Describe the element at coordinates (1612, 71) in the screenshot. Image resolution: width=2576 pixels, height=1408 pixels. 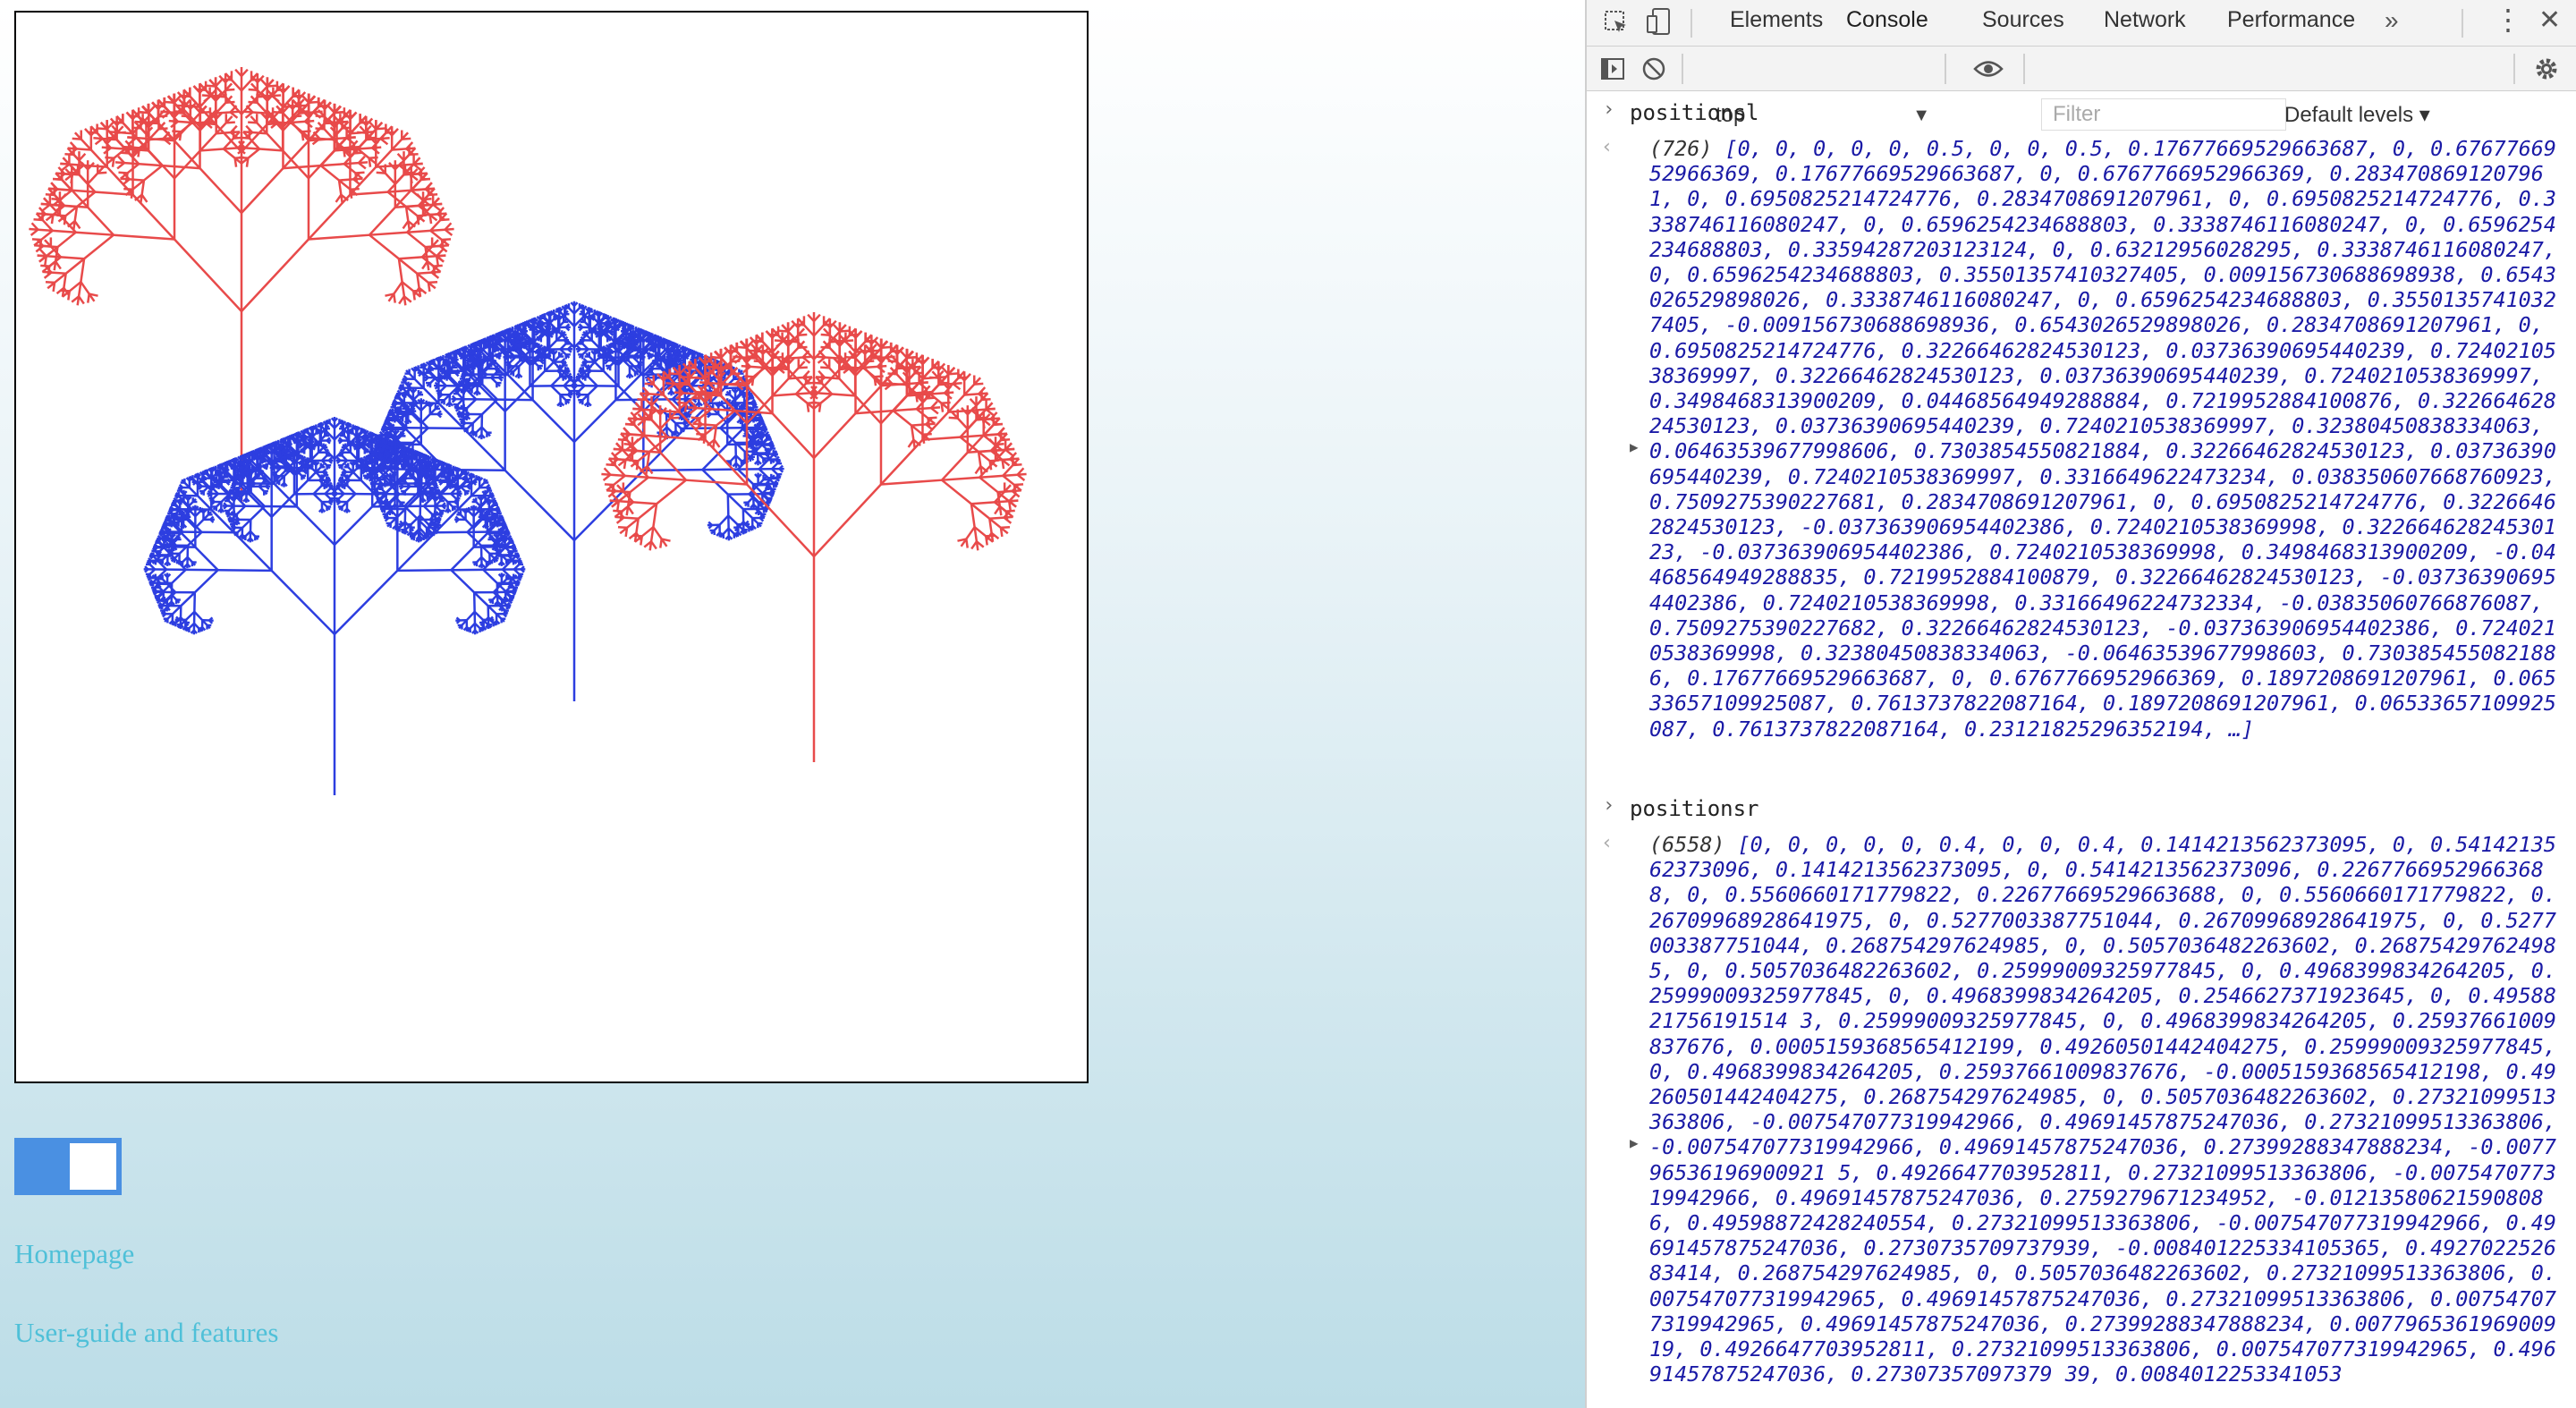
I see `sidebar-toggle-icon` at that location.